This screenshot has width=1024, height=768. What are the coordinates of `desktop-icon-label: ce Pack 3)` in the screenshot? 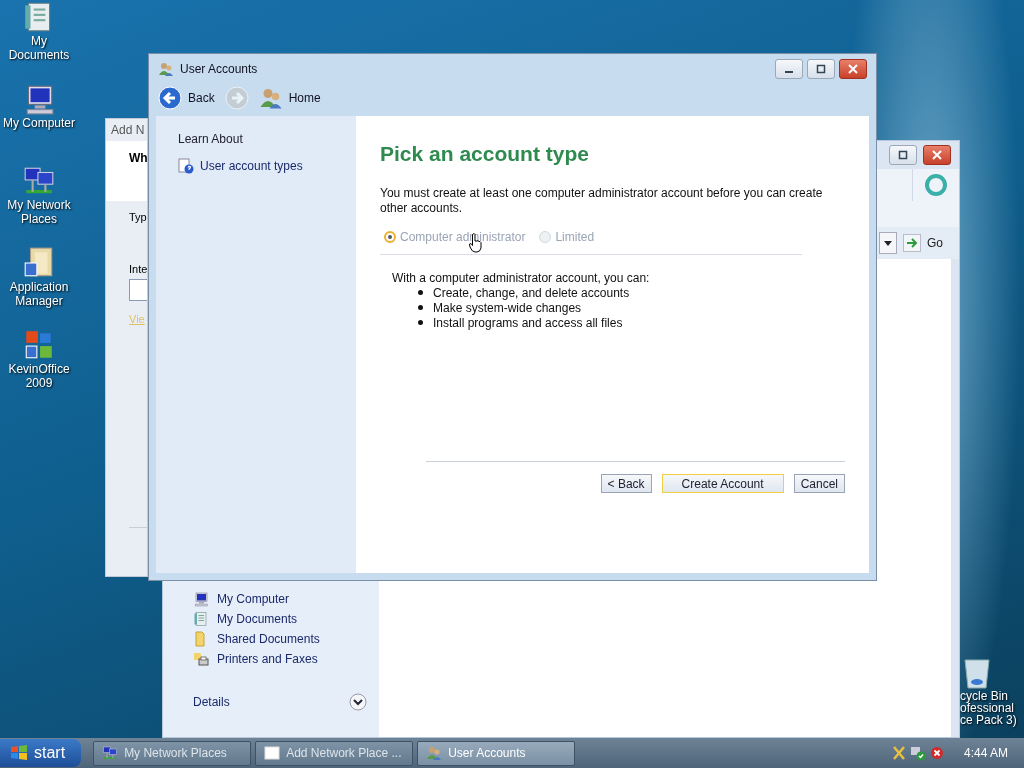 It's located at (988, 720).